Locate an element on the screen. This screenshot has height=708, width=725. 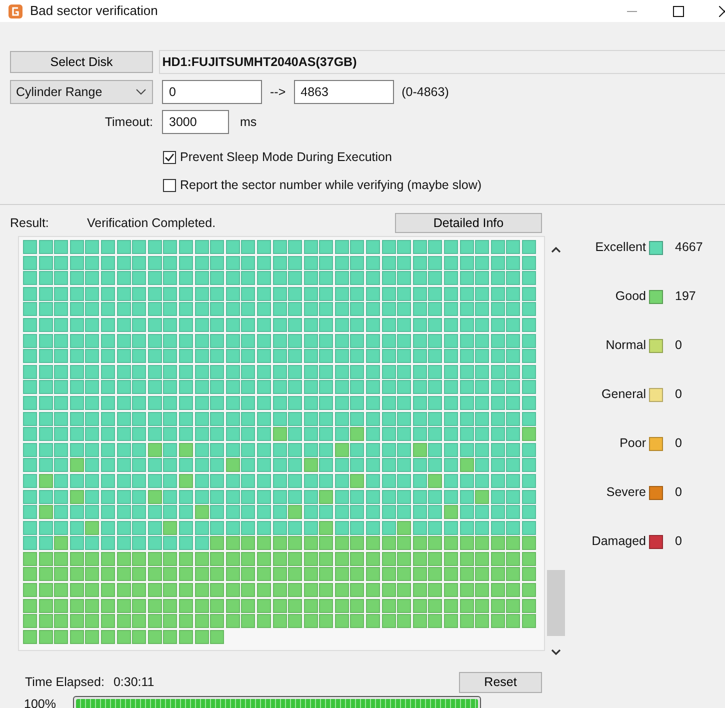
legend-label: Damaged is located at coordinates (618, 541).